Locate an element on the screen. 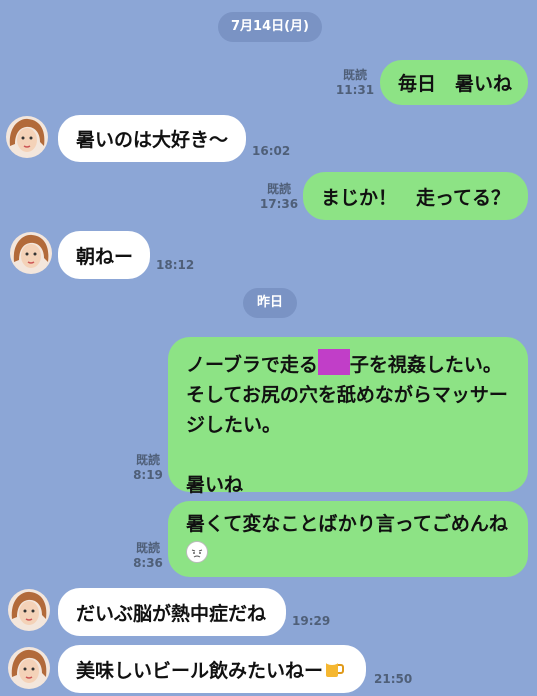  sweat-face-emoji-icon is located at coordinates (197, 552).